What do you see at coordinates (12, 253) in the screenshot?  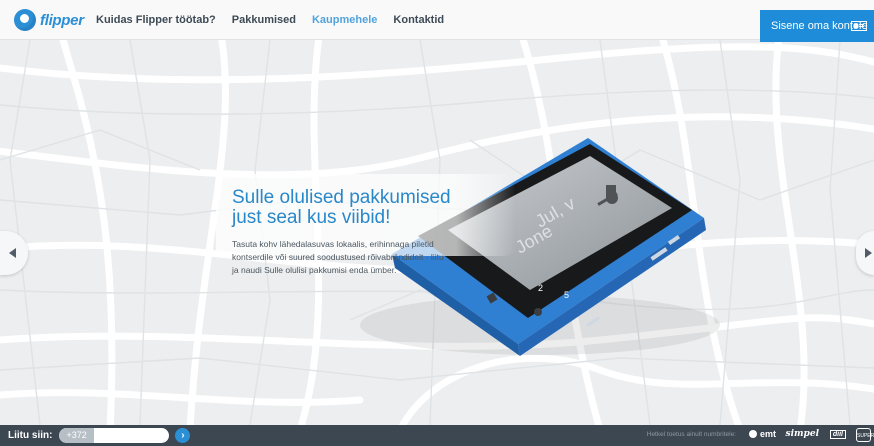 I see `chevron-left-icon` at bounding box center [12, 253].